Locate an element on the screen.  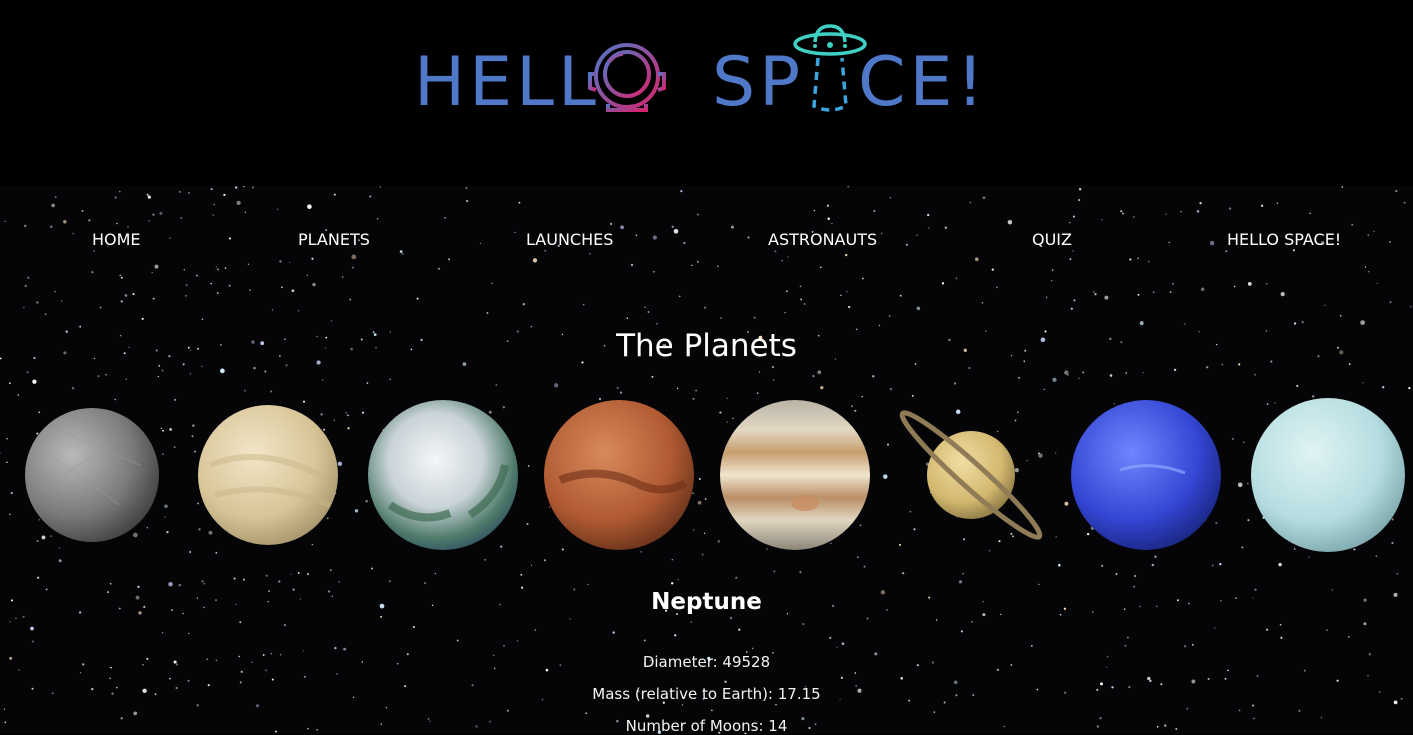
nav-launches: LAUNCHES is located at coordinates (569, 239).